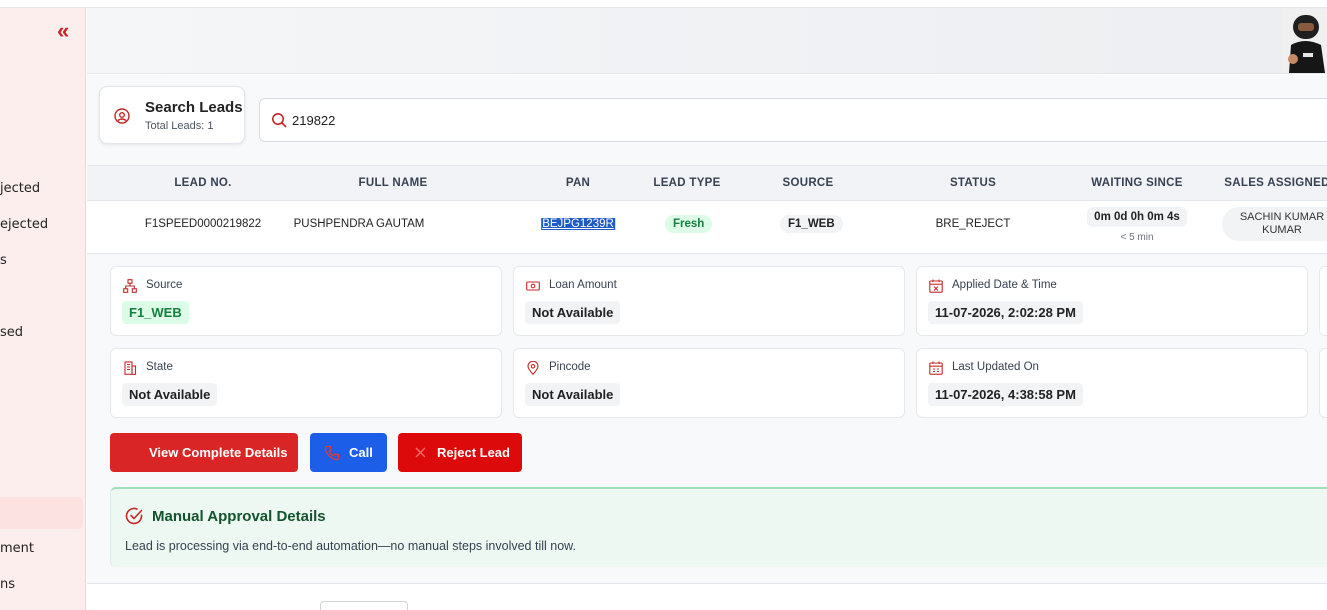  I want to click on full-name: PUSHPENDRA GAUTAM, so click(359, 224).